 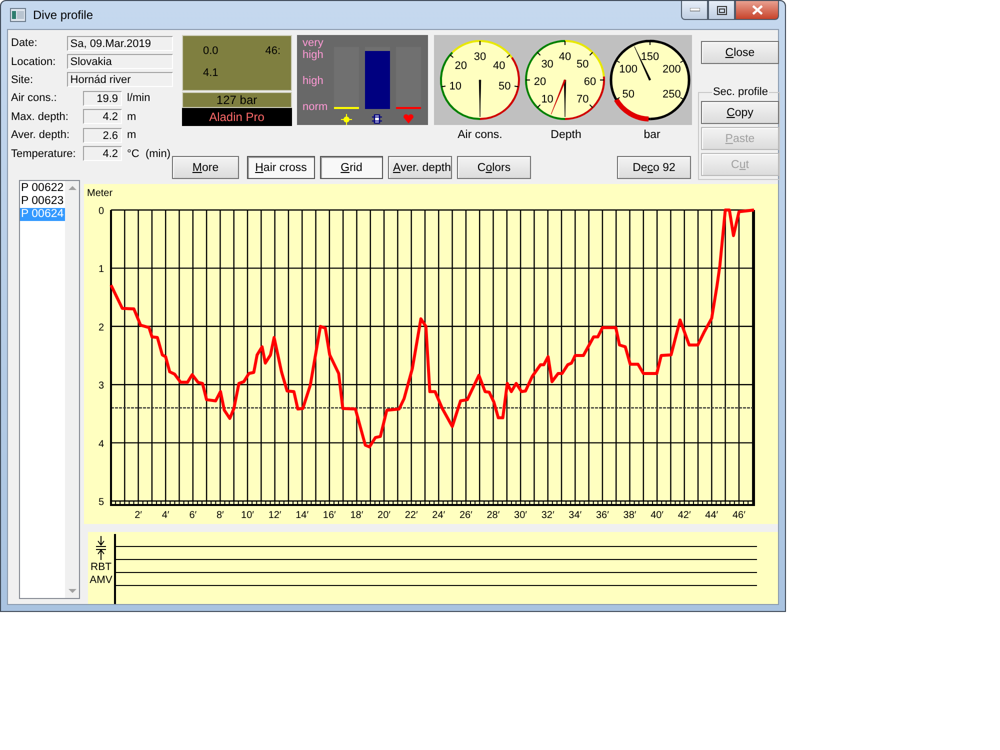 I want to click on field-label: Temperature:, so click(x=44, y=154).